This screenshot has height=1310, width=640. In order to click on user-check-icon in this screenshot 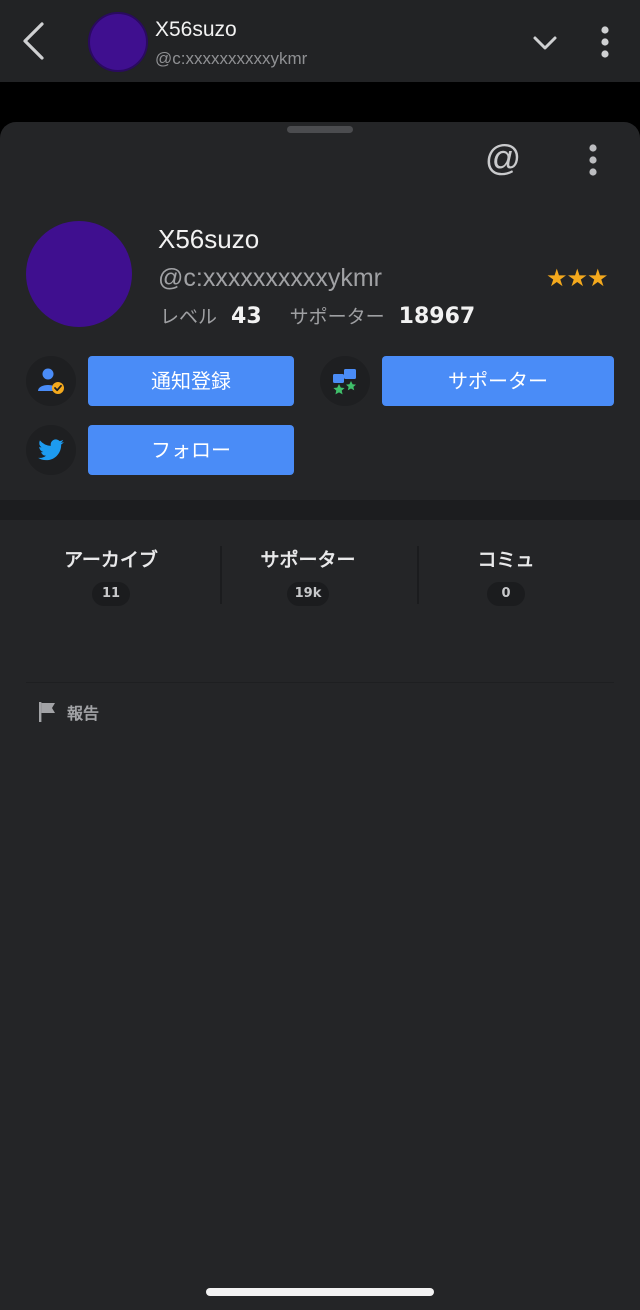, I will do `click(51, 381)`.